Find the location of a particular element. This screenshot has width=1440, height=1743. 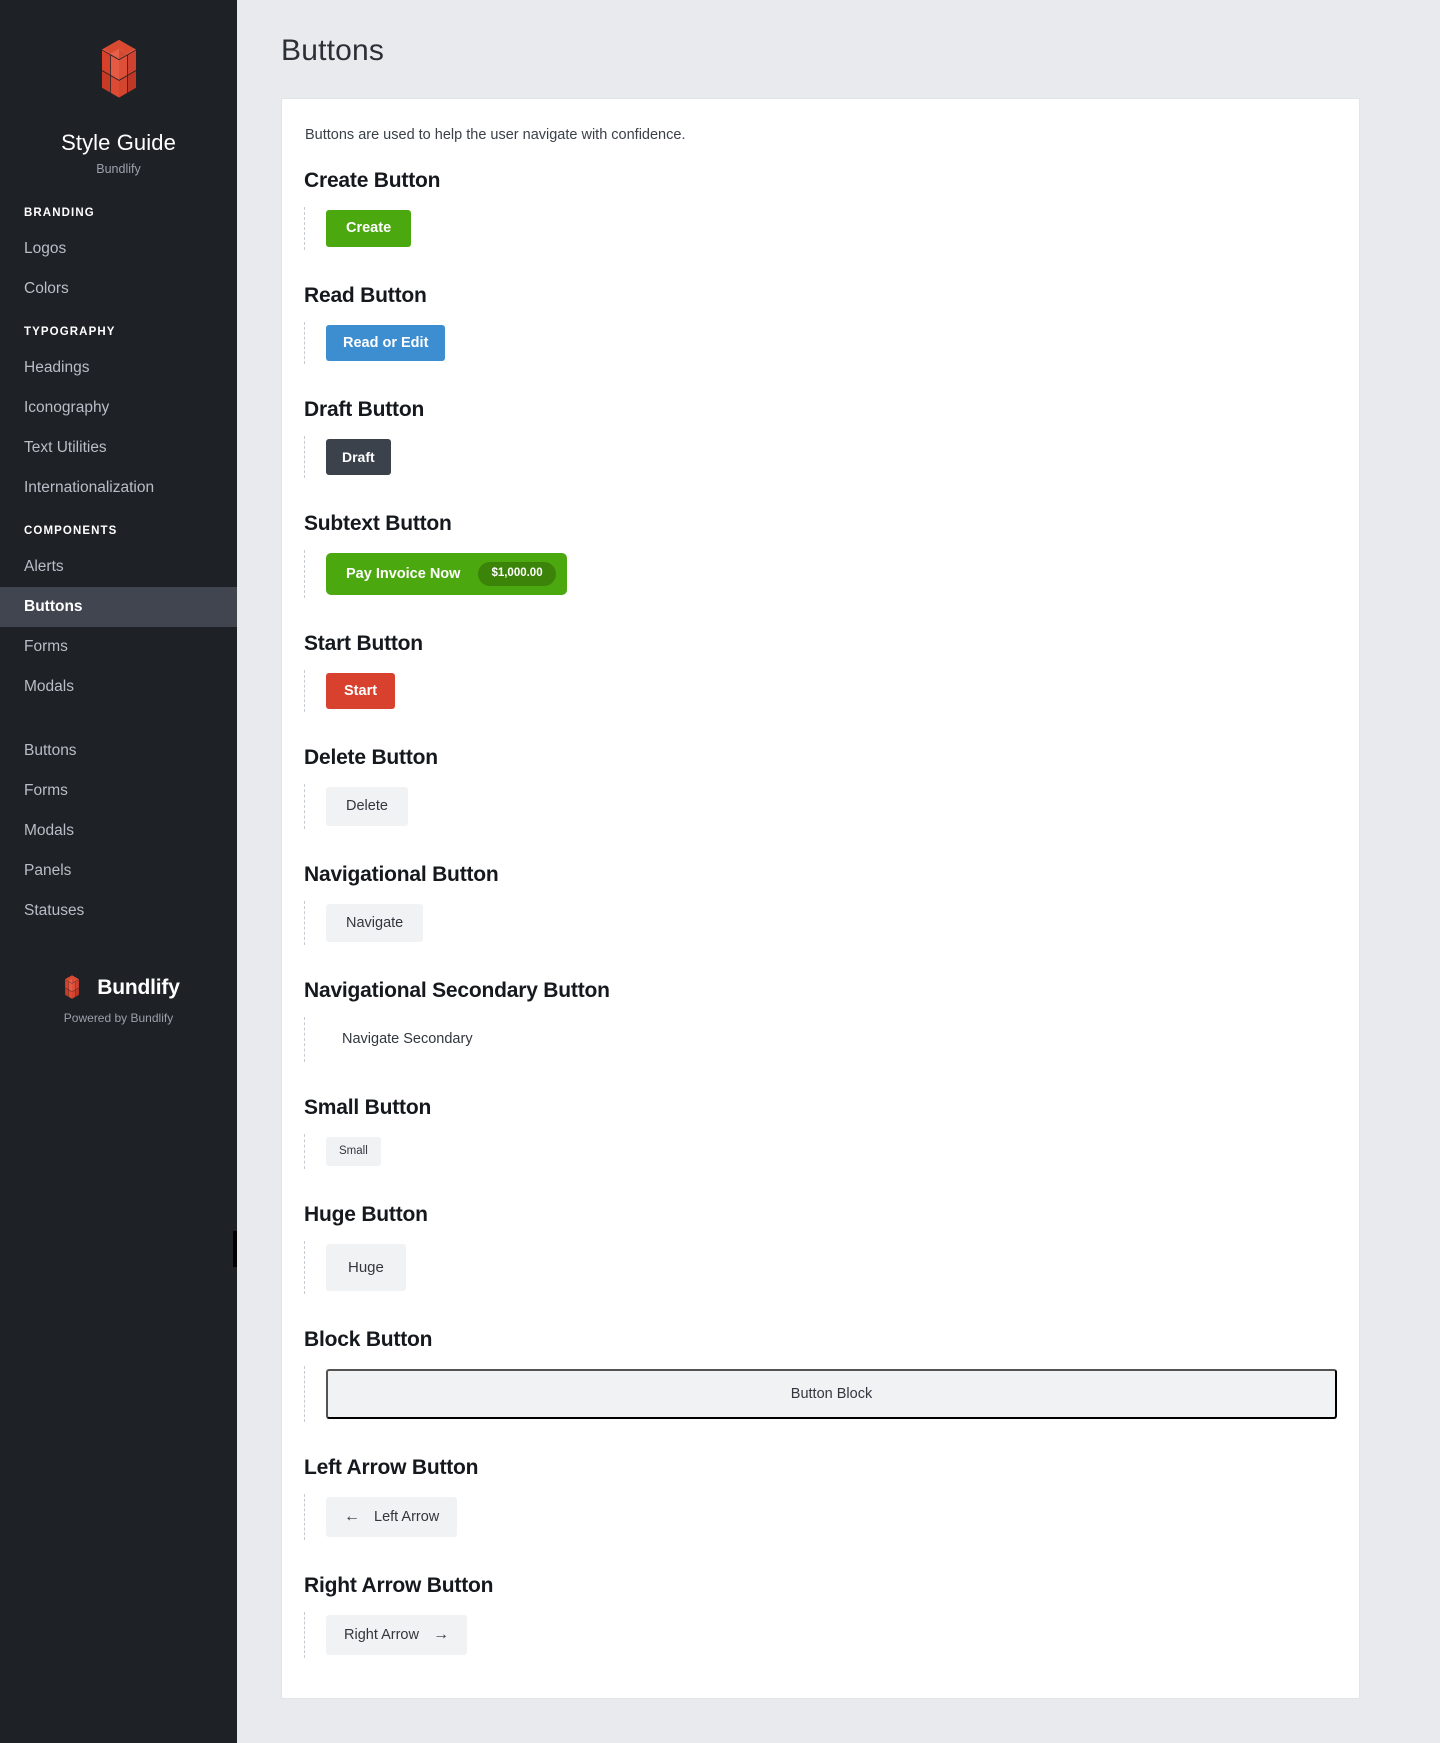

footer-brand: Bundlify is located at coordinates (118, 988).